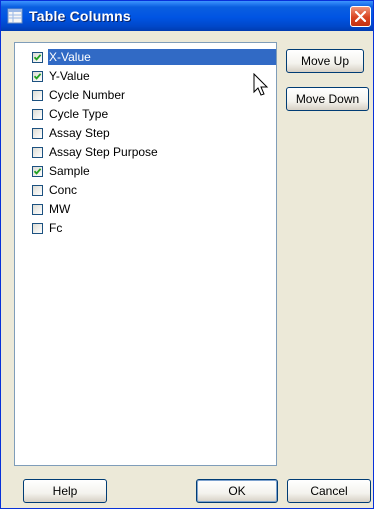 The height and width of the screenshot is (511, 376). What do you see at coordinates (87, 95) in the screenshot?
I see `column-label: Cycle Number` at bounding box center [87, 95].